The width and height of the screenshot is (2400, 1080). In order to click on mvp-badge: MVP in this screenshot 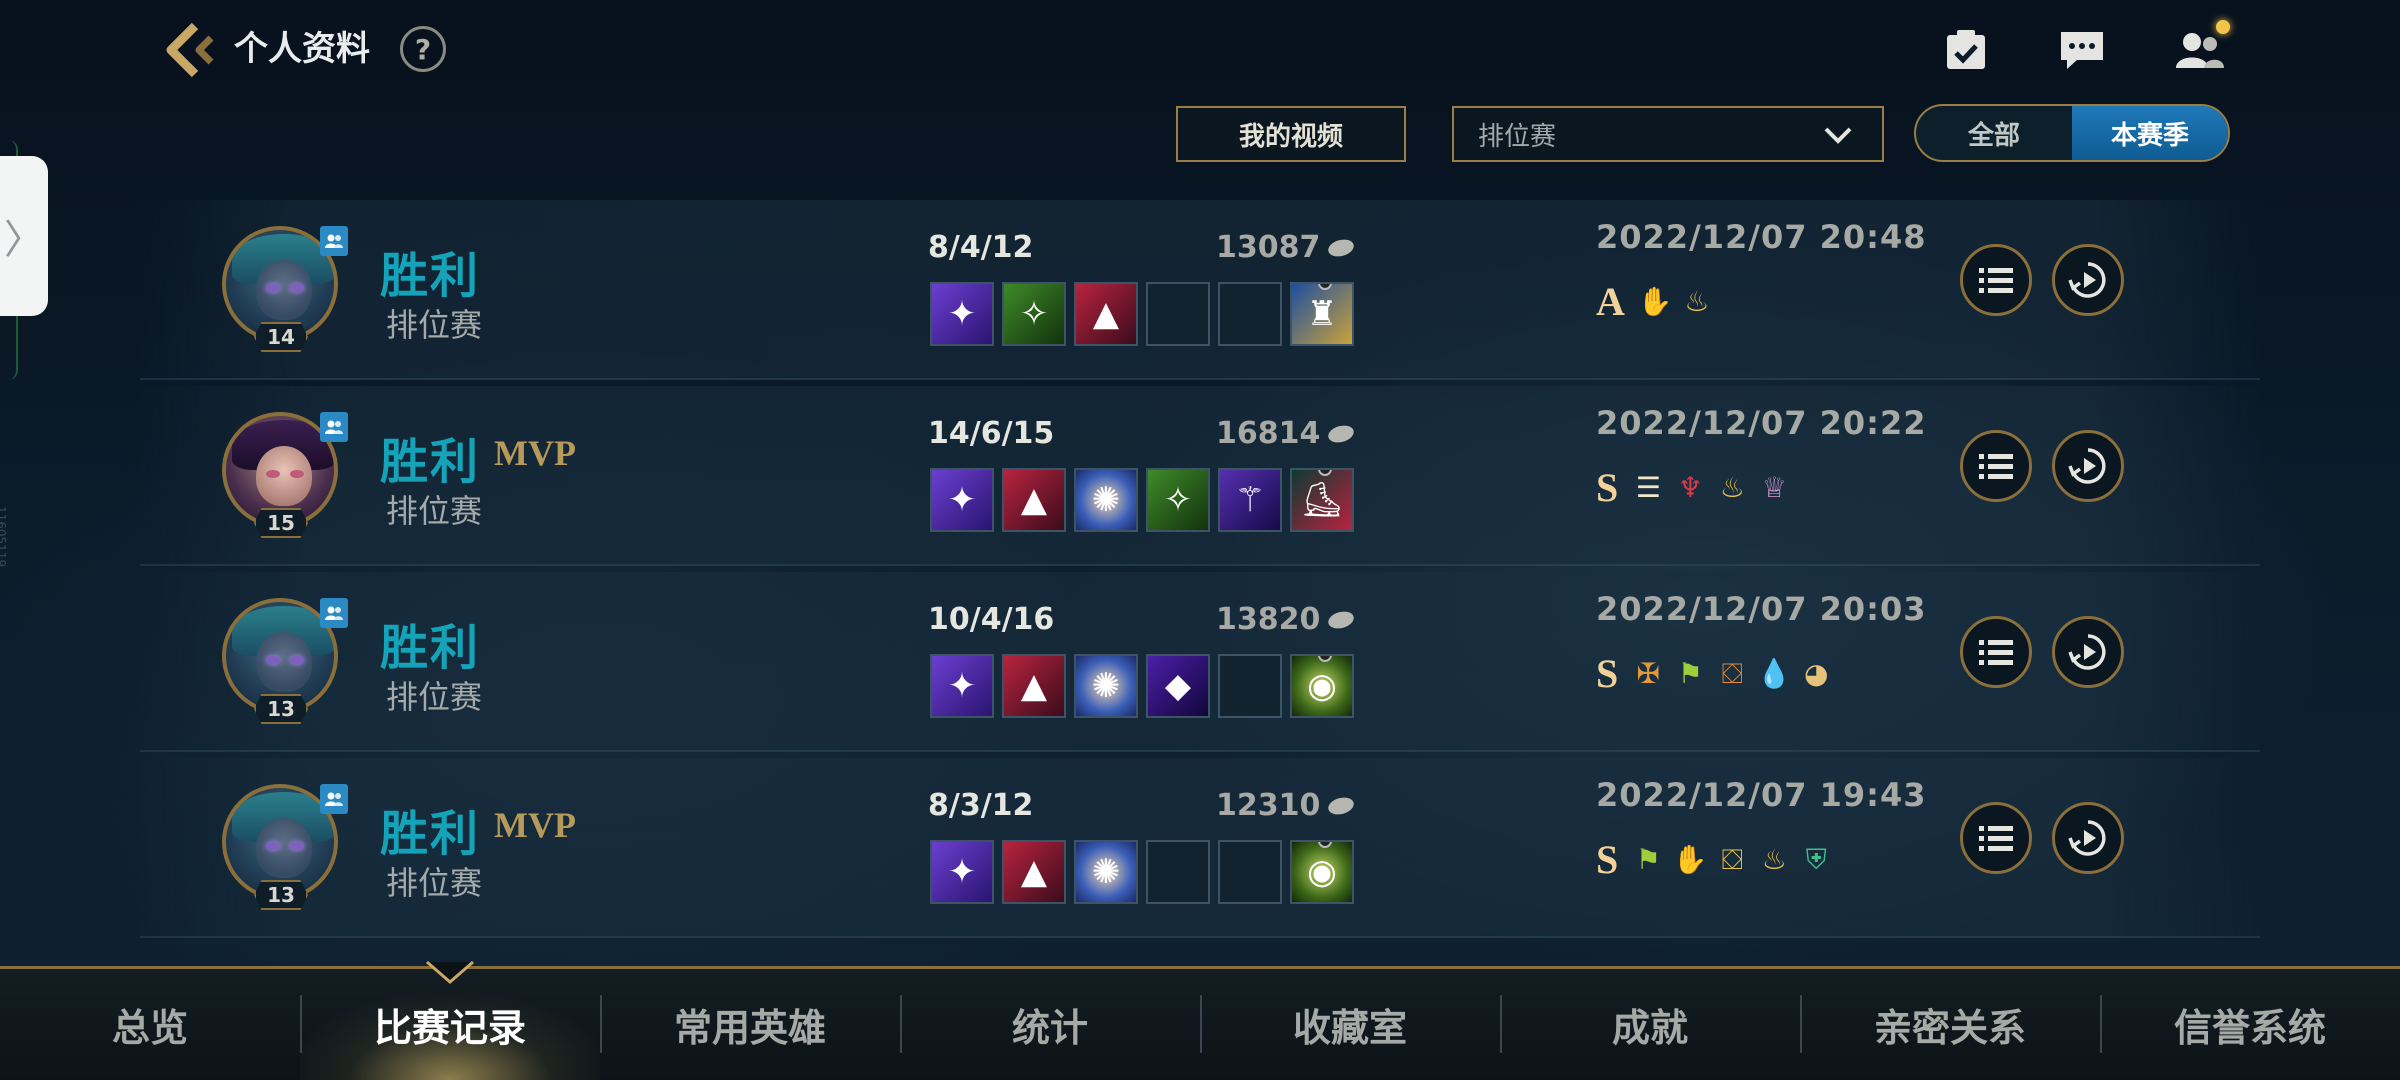, I will do `click(535, 453)`.